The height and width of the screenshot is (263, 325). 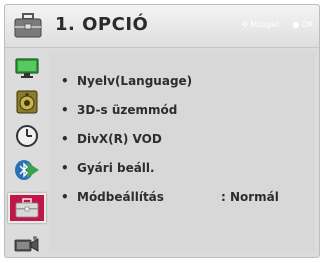 I want to click on dpad-icon: ✣, so click(x=245, y=24).